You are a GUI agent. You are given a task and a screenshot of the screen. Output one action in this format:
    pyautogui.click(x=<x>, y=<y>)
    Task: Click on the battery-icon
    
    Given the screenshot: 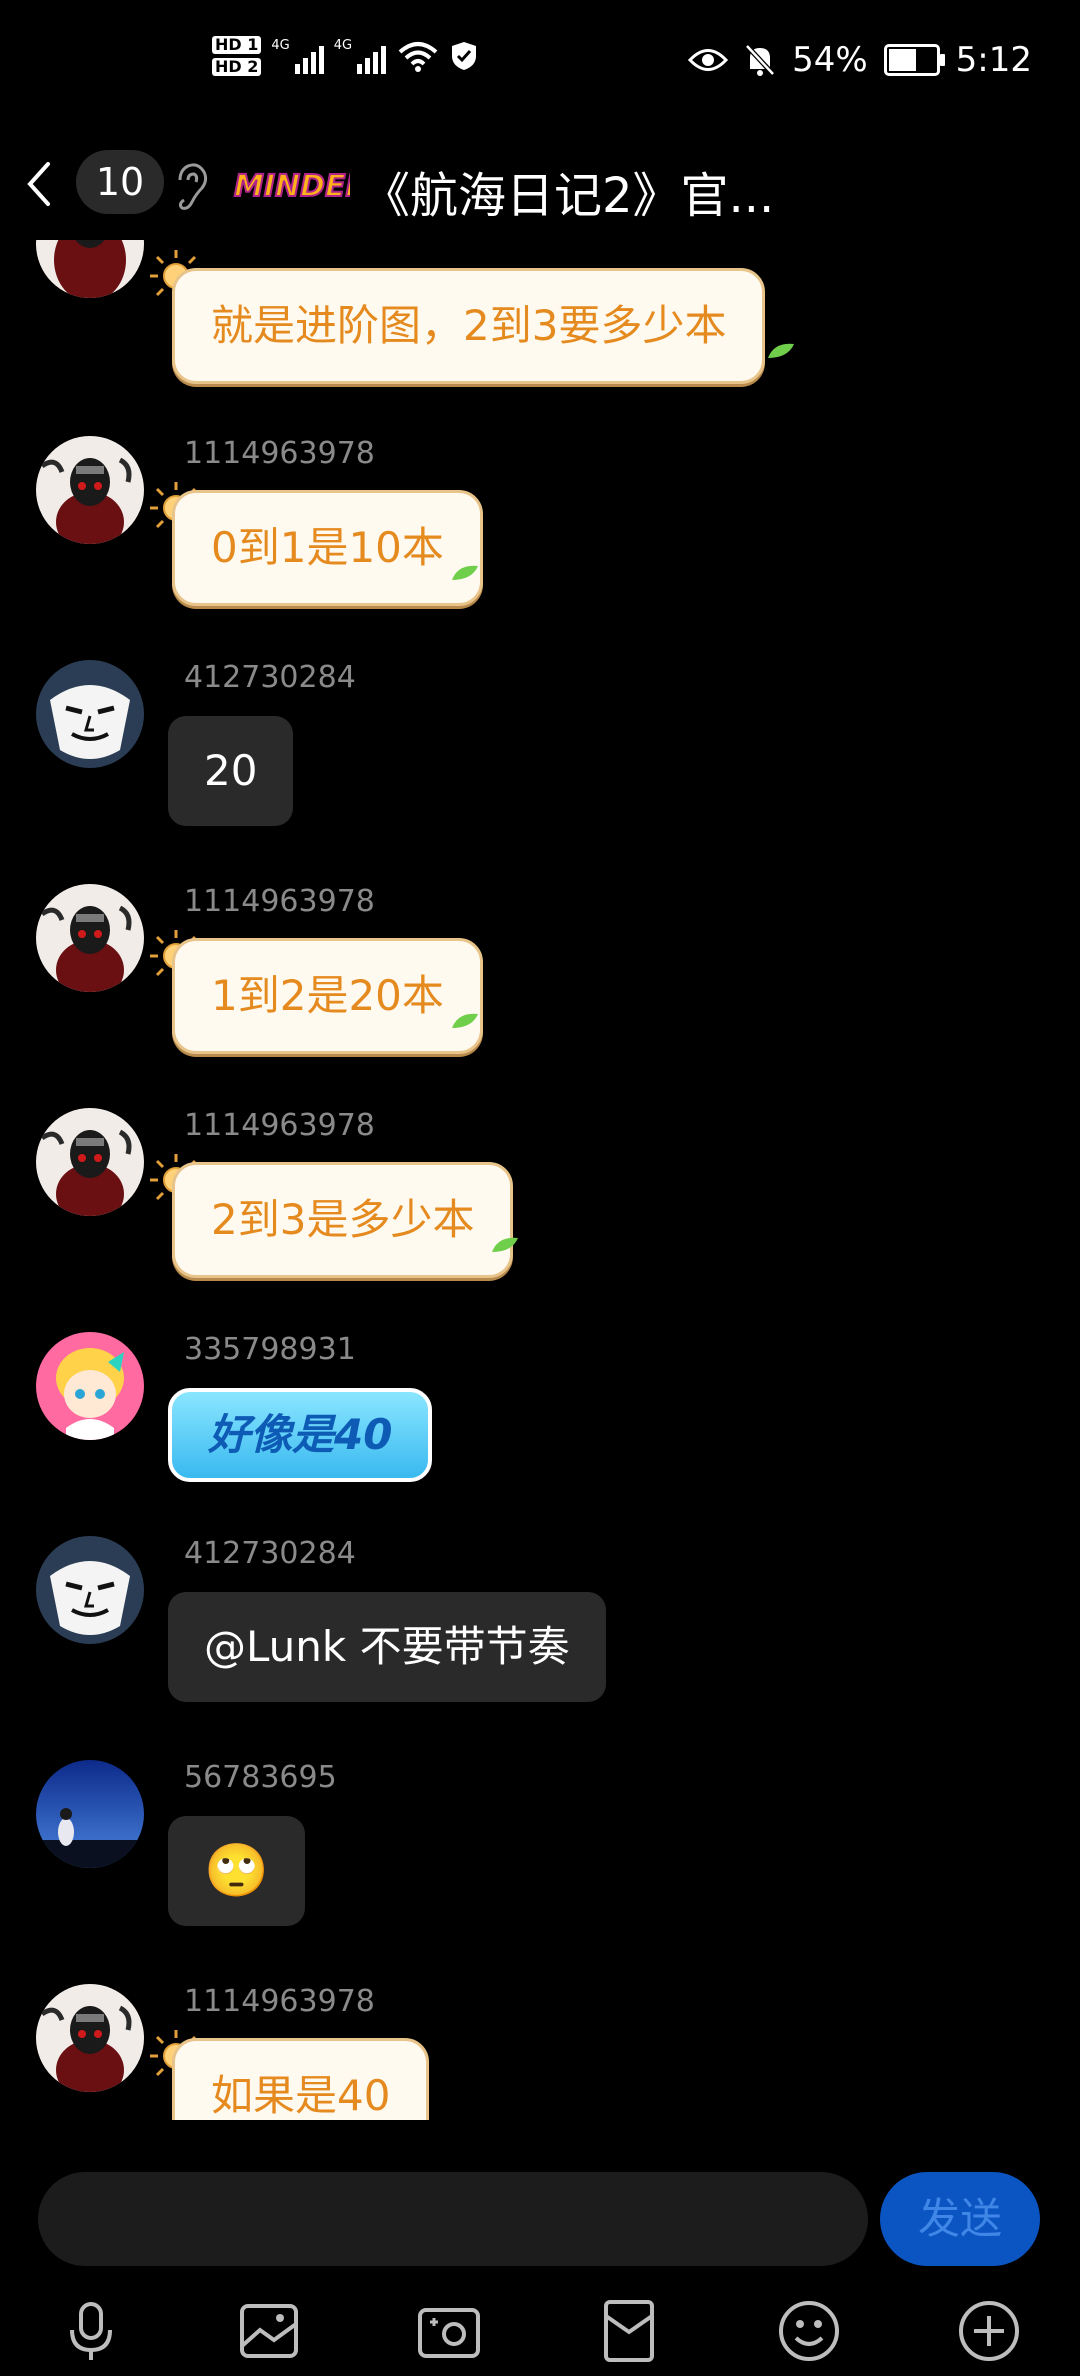 What is the action you would take?
    pyautogui.click(x=914, y=60)
    